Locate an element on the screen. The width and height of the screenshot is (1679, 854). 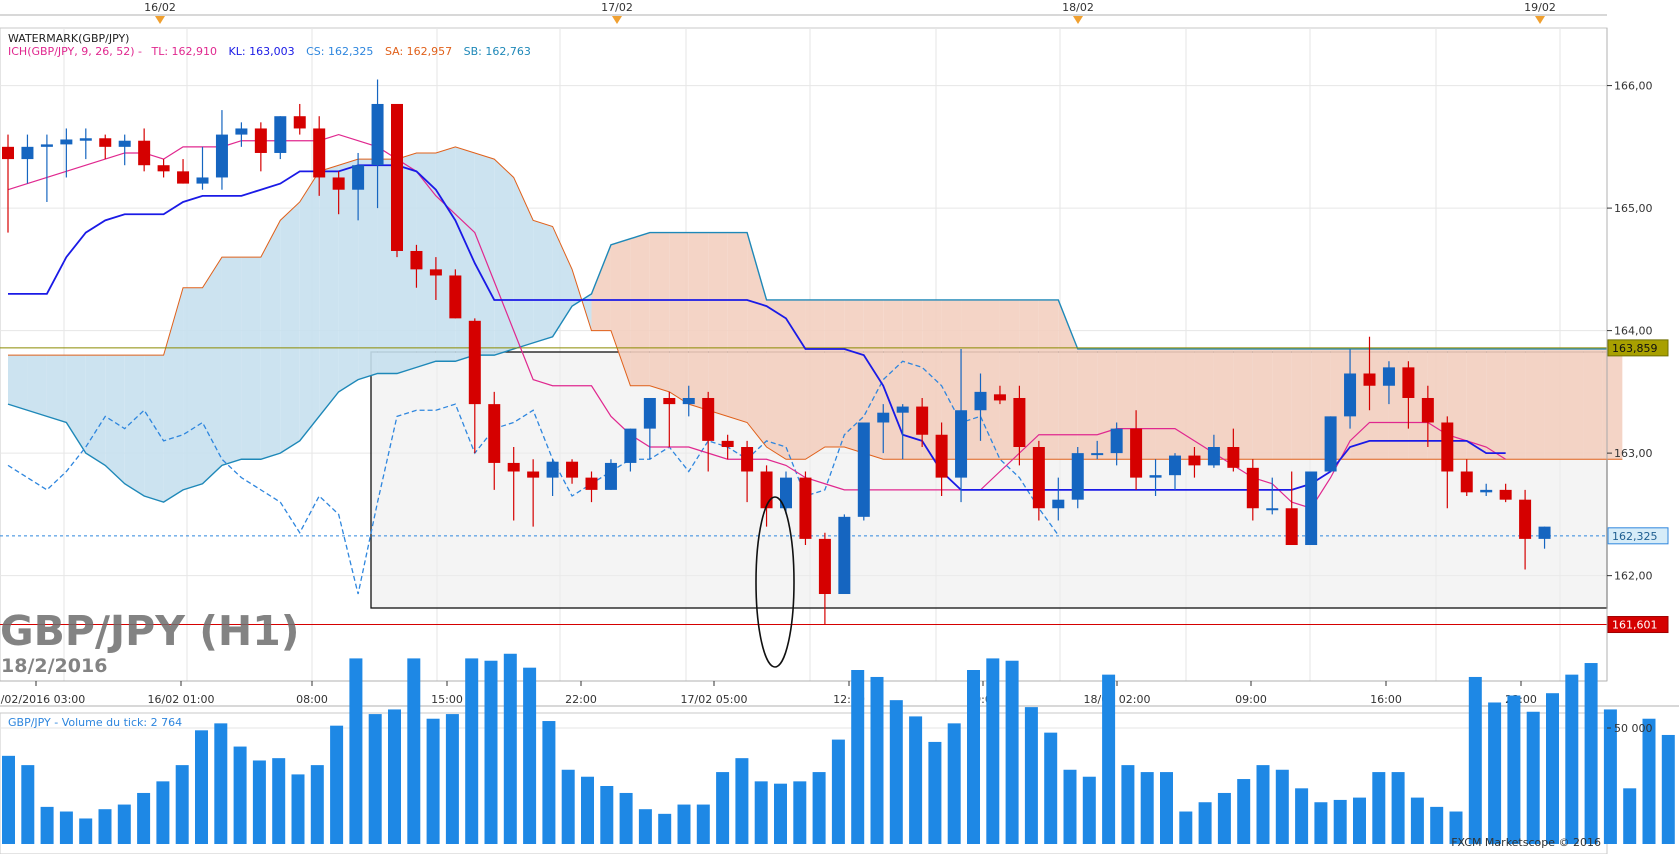
ichimoku-prefix: ICH(GBP/JPY, 9, 26, 52) - is located at coordinates (75, 51).